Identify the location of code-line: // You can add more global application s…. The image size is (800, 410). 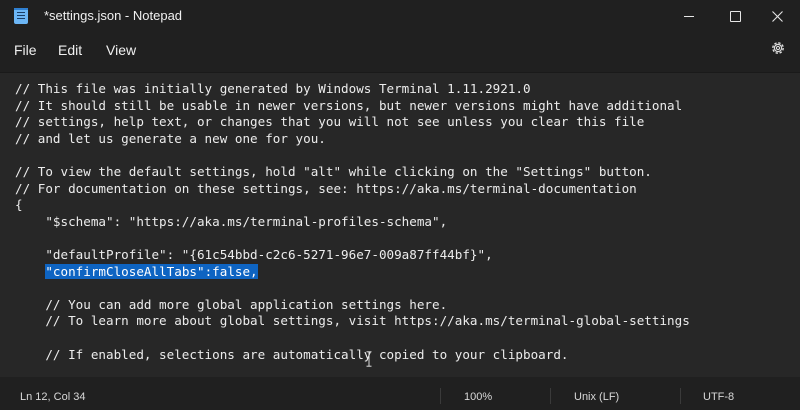
(231, 304).